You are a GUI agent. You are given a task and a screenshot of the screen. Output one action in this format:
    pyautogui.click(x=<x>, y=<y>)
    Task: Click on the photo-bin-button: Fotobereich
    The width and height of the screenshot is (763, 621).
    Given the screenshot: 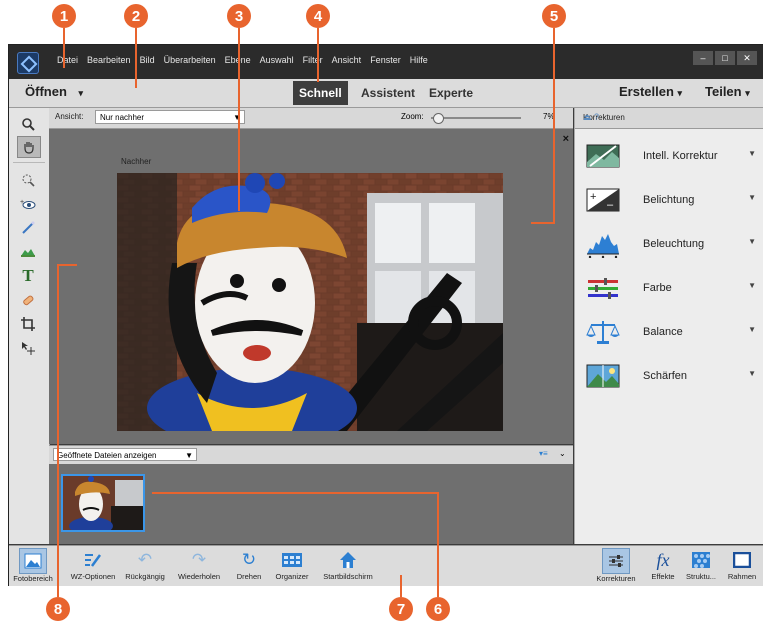 What is the action you would take?
    pyautogui.click(x=33, y=567)
    